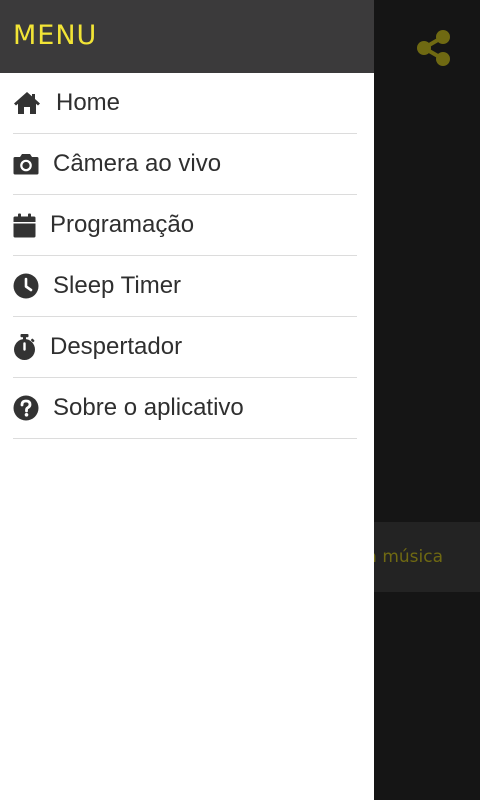 The image size is (480, 800). I want to click on menu-item-schedule: Programação, so click(185, 225).